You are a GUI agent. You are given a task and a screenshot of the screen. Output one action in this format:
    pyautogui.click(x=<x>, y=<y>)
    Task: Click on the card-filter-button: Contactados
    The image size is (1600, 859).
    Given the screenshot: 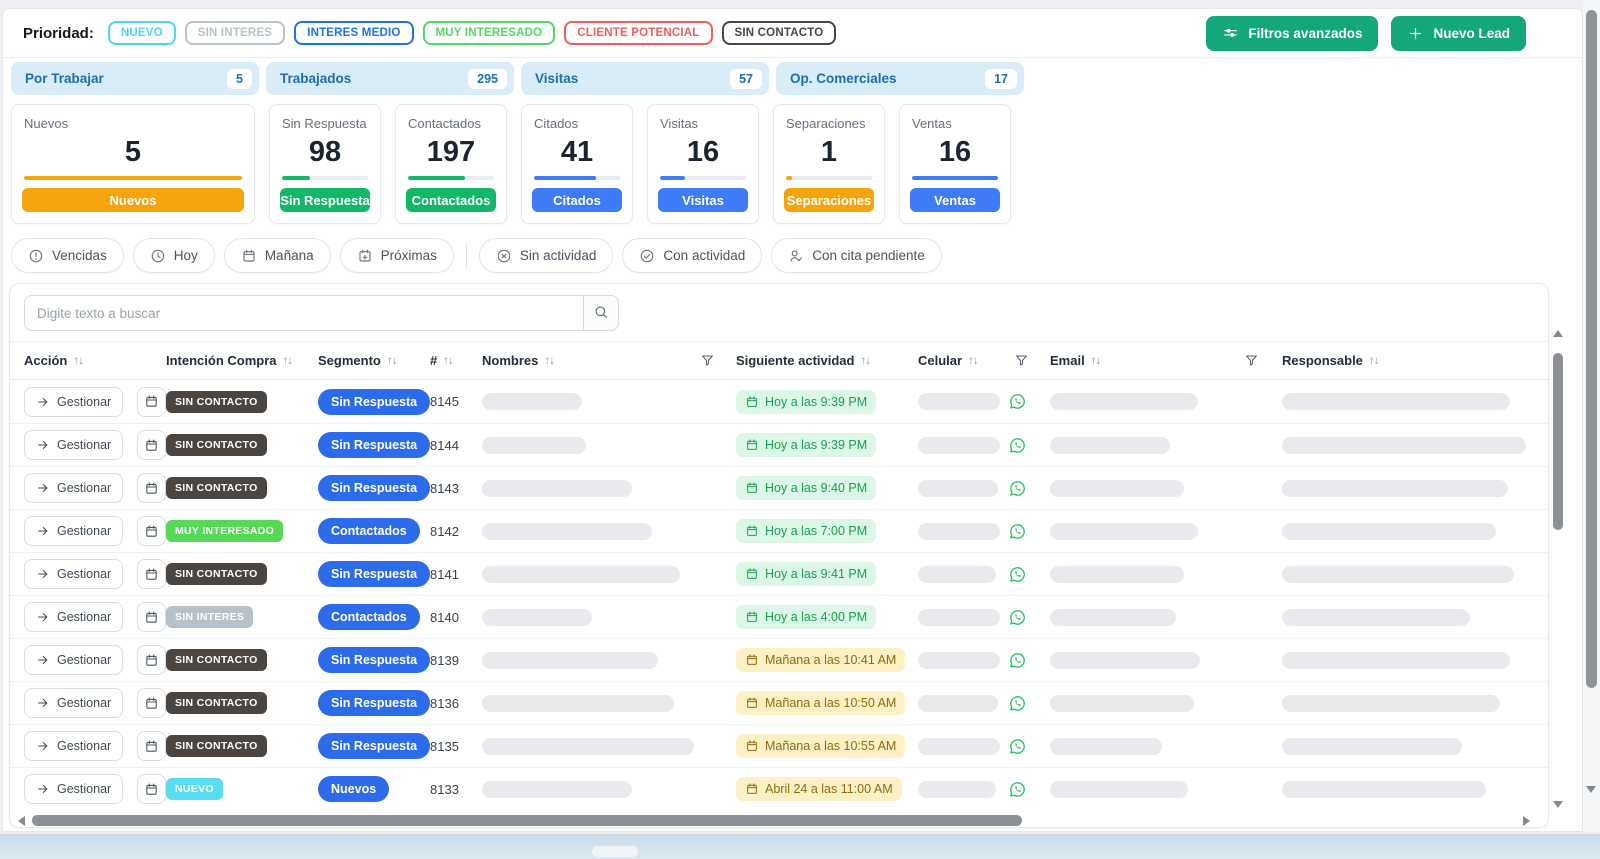 What is the action you would take?
    pyautogui.click(x=451, y=200)
    